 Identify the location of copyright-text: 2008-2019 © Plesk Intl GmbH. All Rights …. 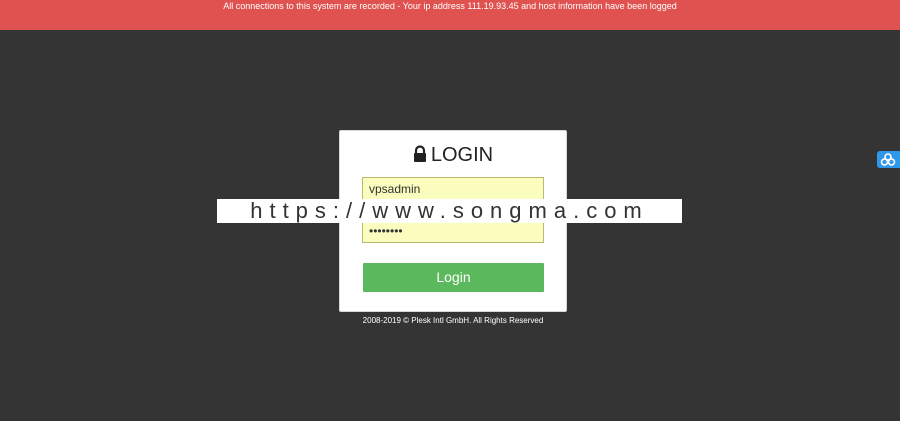
(453, 320).